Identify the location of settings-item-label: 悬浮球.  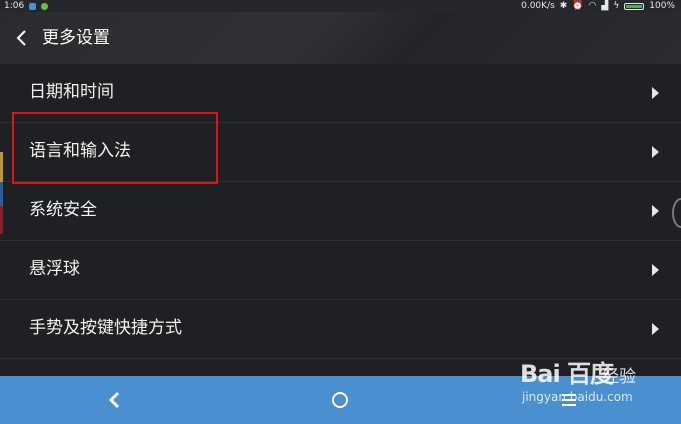
(54, 269).